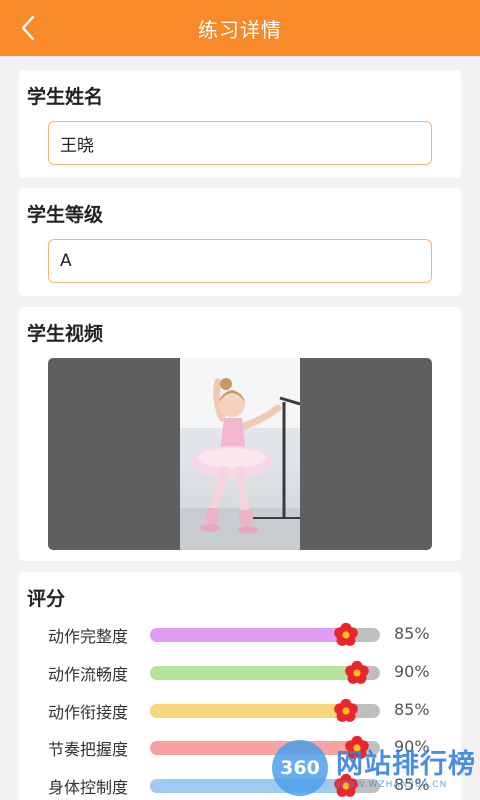 This screenshot has height=800, width=480. I want to click on student-name-label: 学生姓名, so click(65, 97).